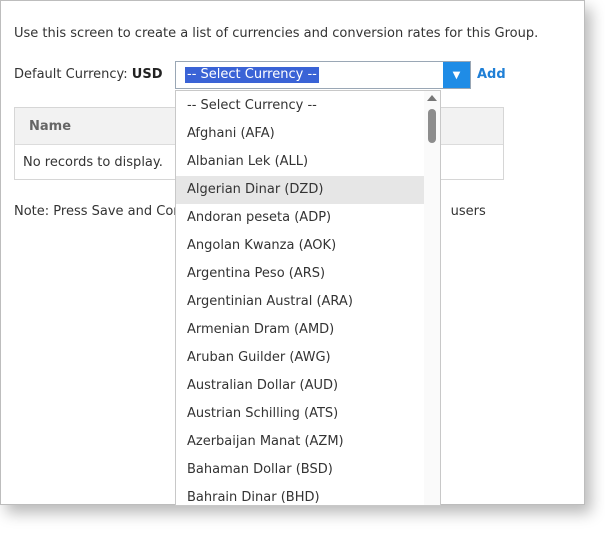 This screenshot has width=605, height=539. Describe the element at coordinates (432, 126) in the screenshot. I see `scroll-thumb` at that location.